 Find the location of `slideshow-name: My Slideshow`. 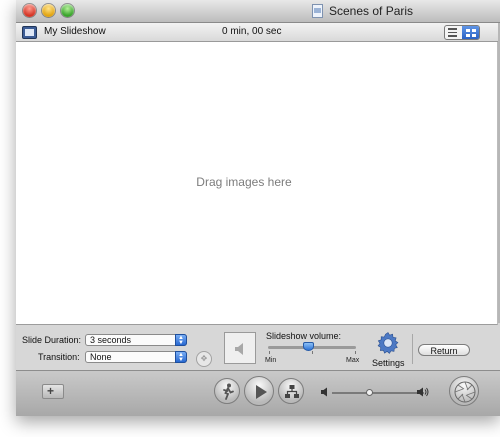

slideshow-name: My Slideshow is located at coordinates (75, 31).